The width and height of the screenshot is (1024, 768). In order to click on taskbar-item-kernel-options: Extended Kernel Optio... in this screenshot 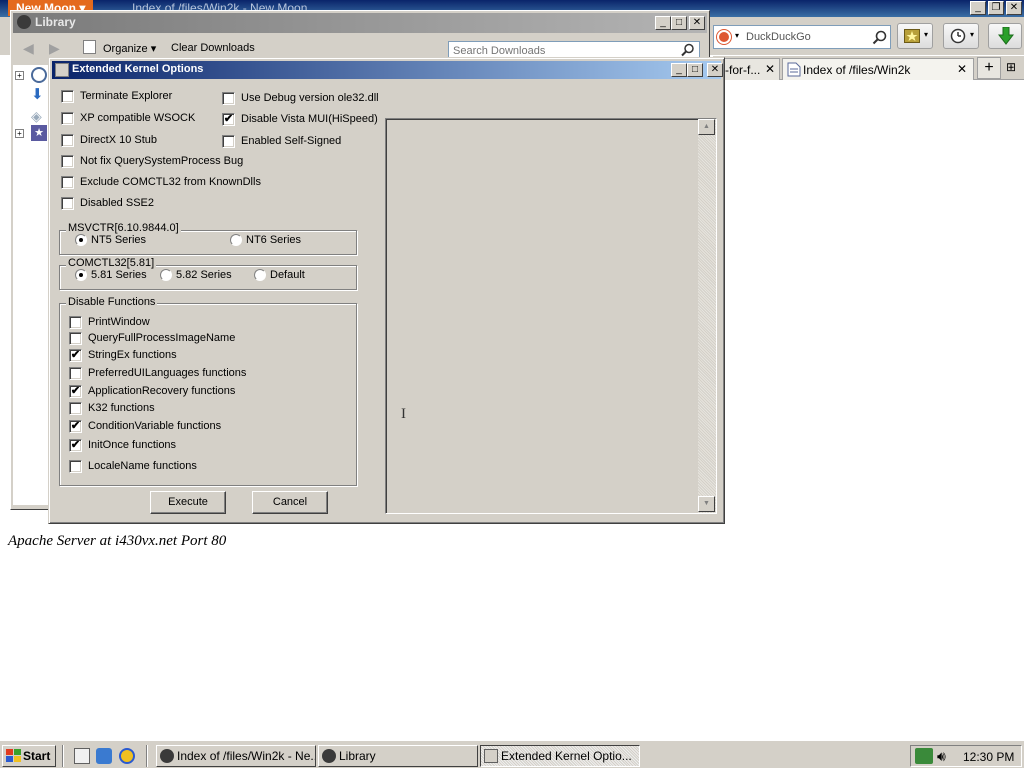, I will do `click(560, 756)`.